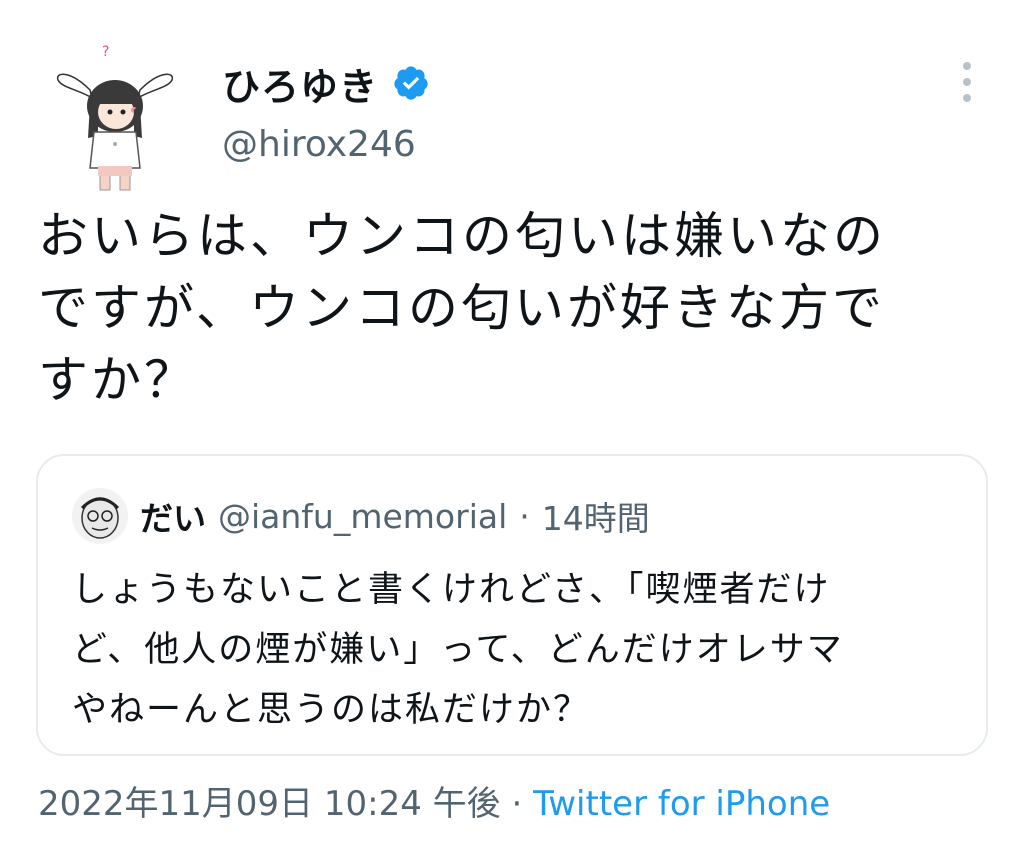  I want to click on quoted-handle: @ianfu_memorial, so click(362, 516).